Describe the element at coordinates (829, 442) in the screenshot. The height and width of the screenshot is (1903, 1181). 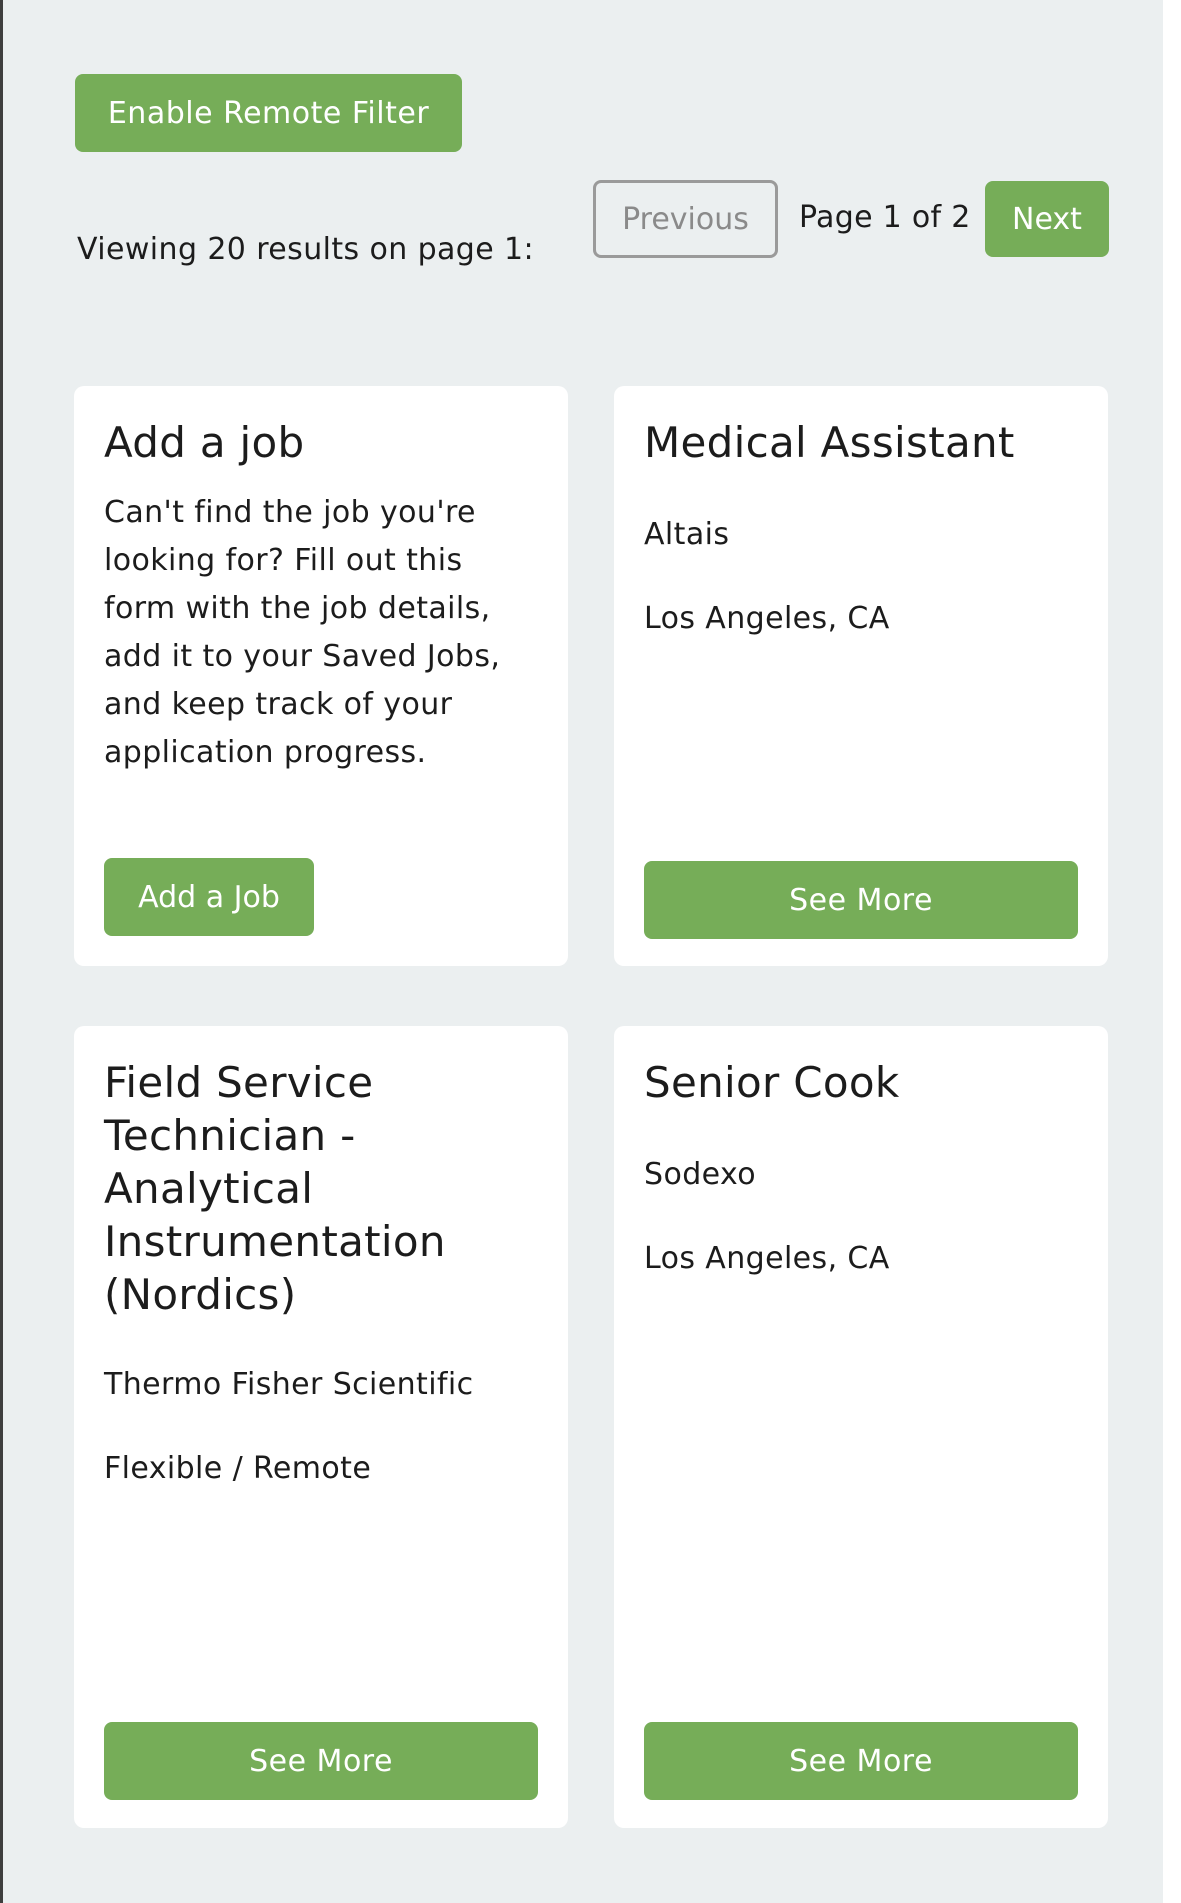
I see `job-title: Medical Assistant` at that location.